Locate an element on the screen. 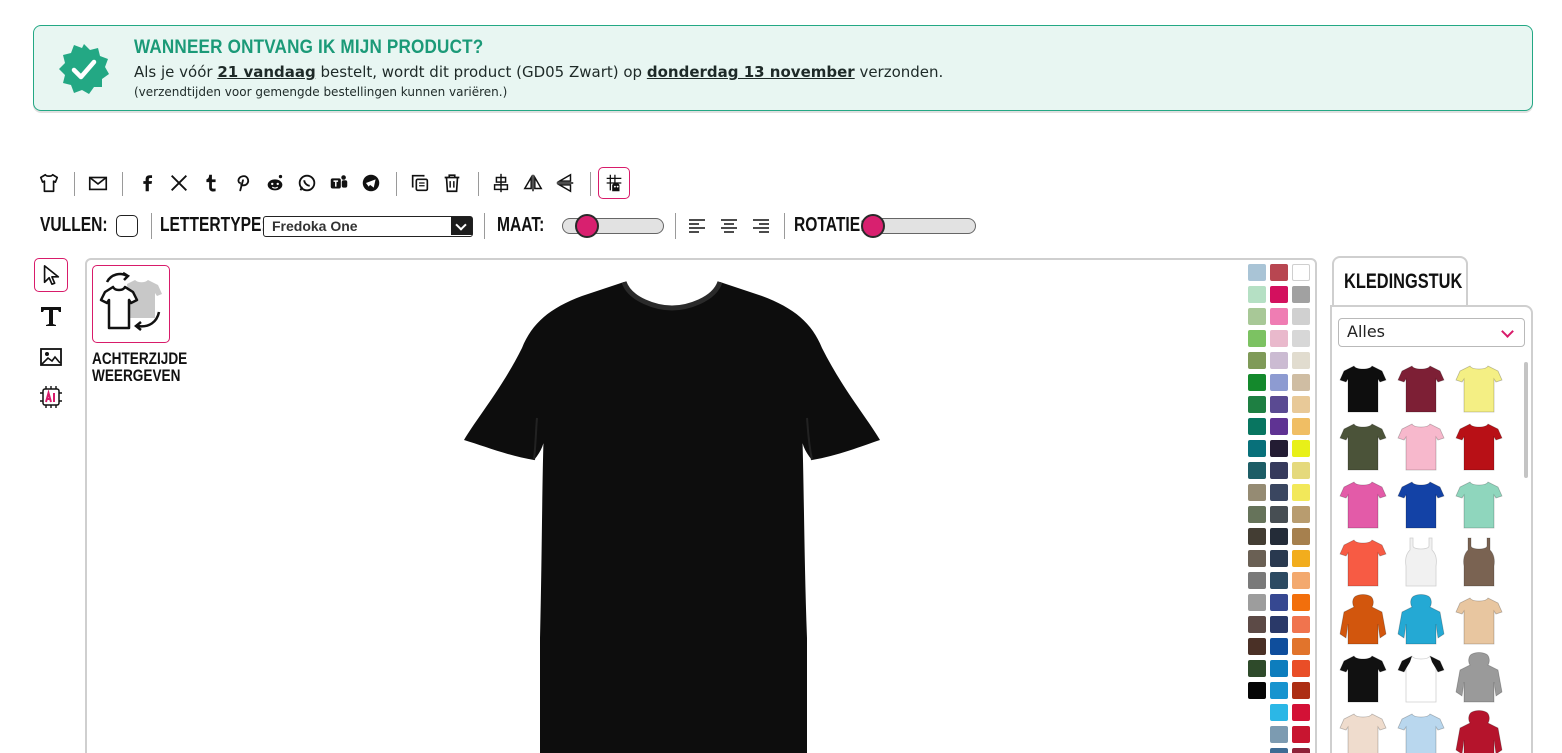 This screenshot has width=1562, height=753. ai-tool is located at coordinates (51, 397).